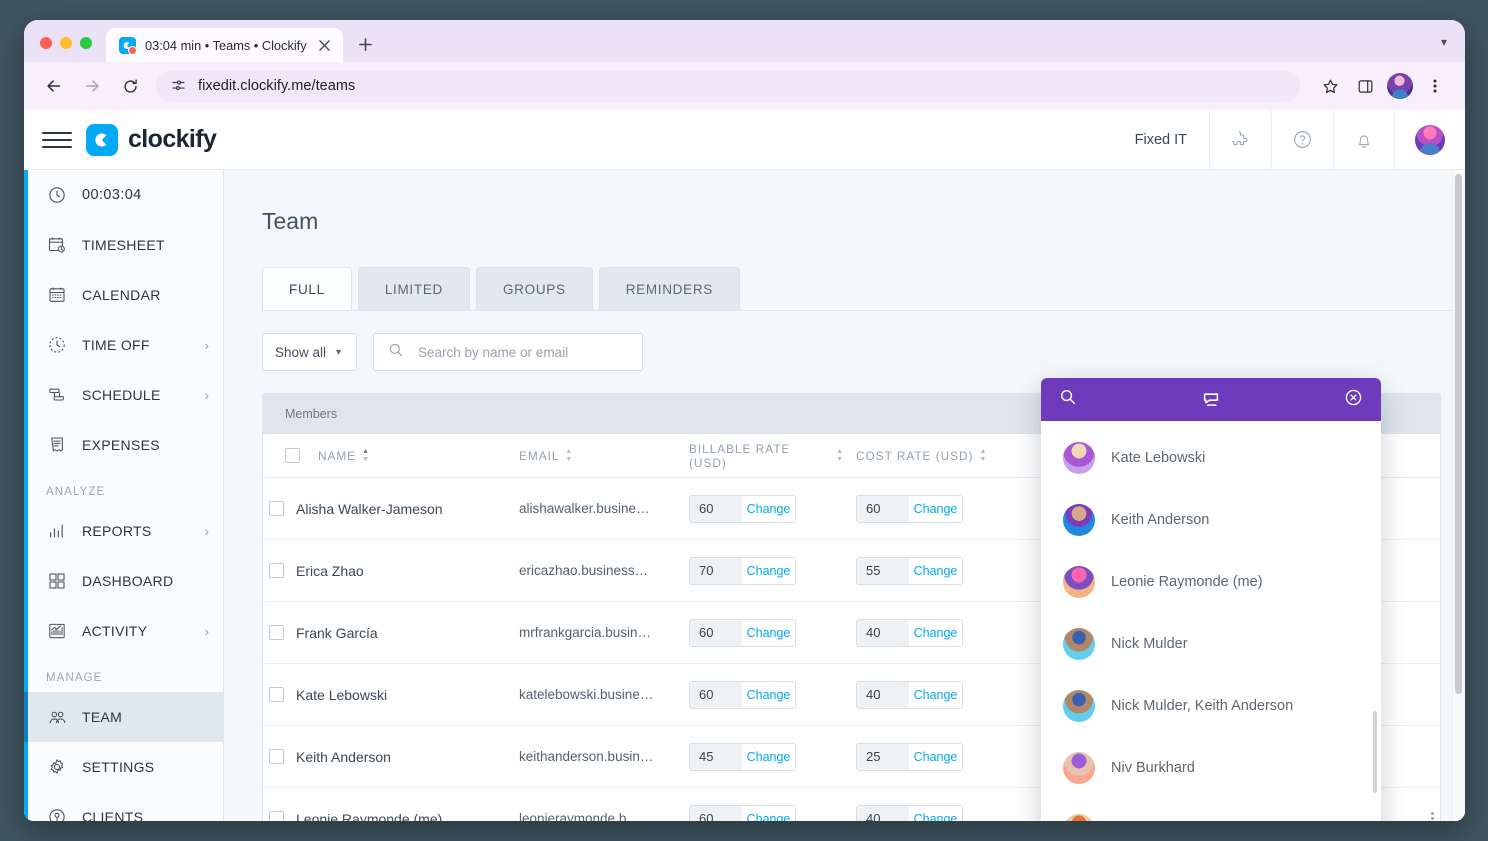 This screenshot has width=1488, height=841. I want to click on workspace-name: Fixed IT, so click(1161, 139).